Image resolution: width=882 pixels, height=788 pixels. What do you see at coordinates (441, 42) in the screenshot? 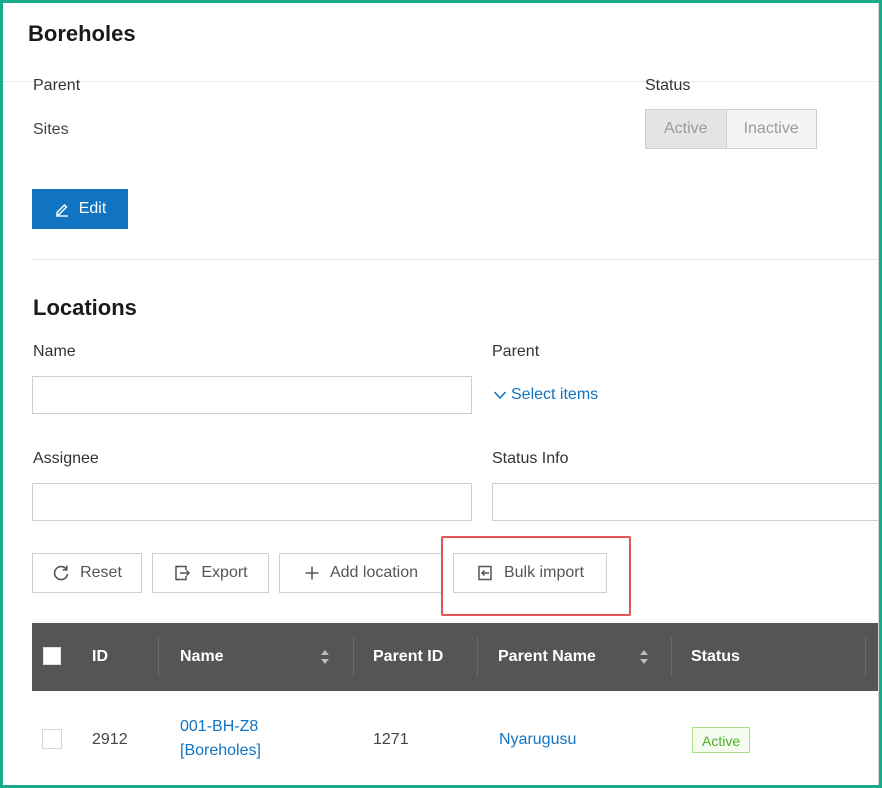
I see `page-header: Boreholes` at bounding box center [441, 42].